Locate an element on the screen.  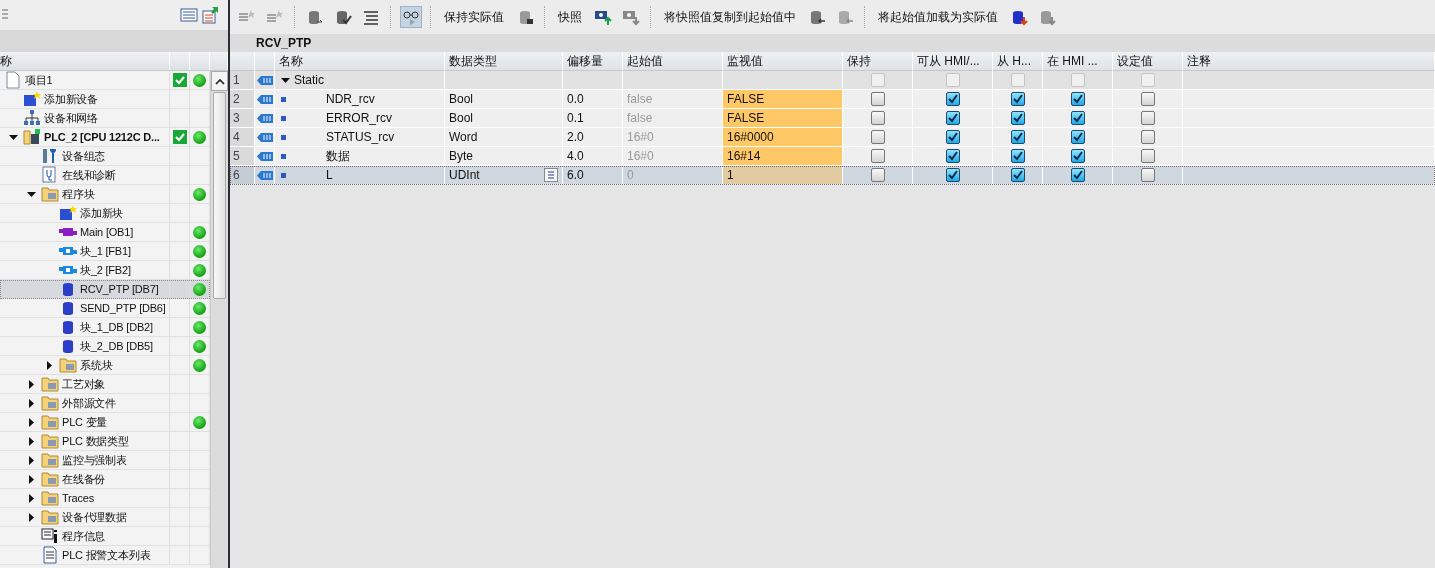
table-row: 1 Static is located at coordinates (832, 80).